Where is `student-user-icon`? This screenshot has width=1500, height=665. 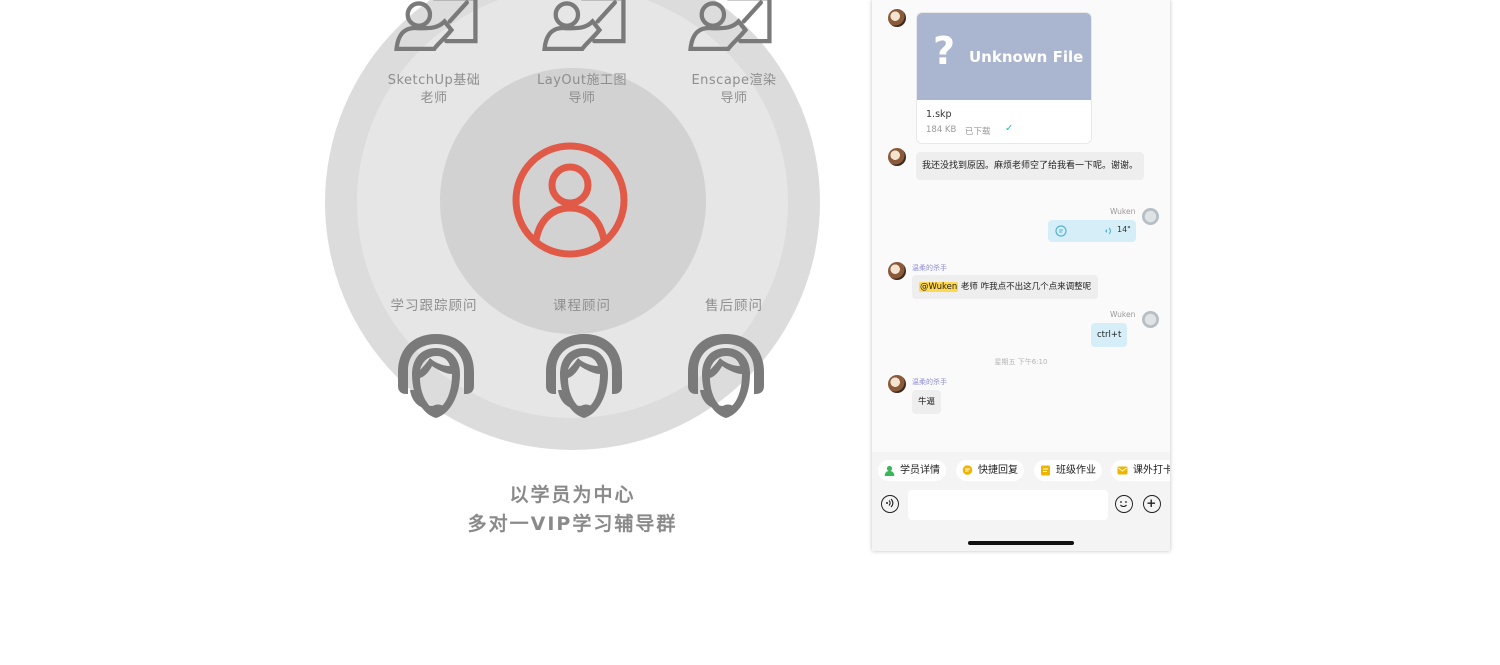
student-user-icon is located at coordinates (570, 200).